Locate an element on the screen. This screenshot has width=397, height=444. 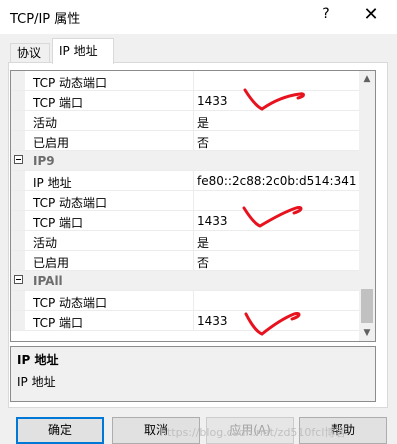
tab-ip-address: IP 地址 is located at coordinates (83, 51).